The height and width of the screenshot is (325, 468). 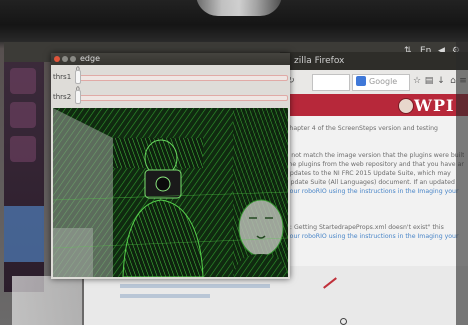 I want to click on edge-titlebar: edge, so click(x=170, y=59).